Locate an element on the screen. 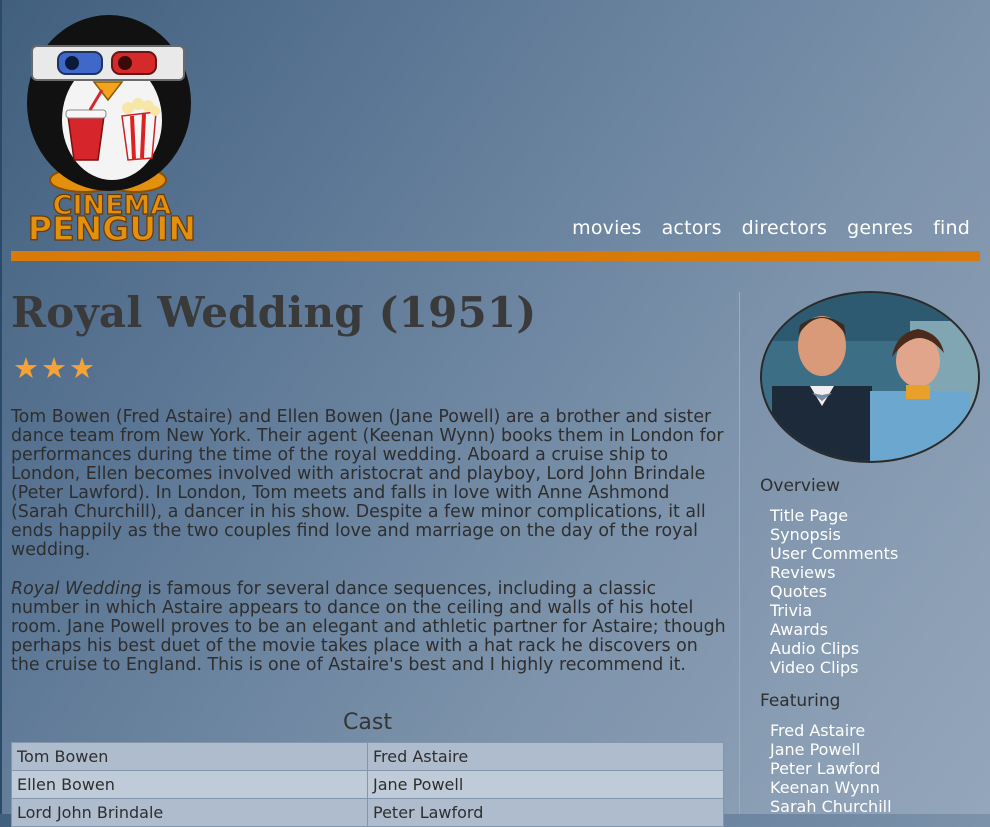  table-row: Lord John Brindale Peter Lawford is located at coordinates (367, 812).